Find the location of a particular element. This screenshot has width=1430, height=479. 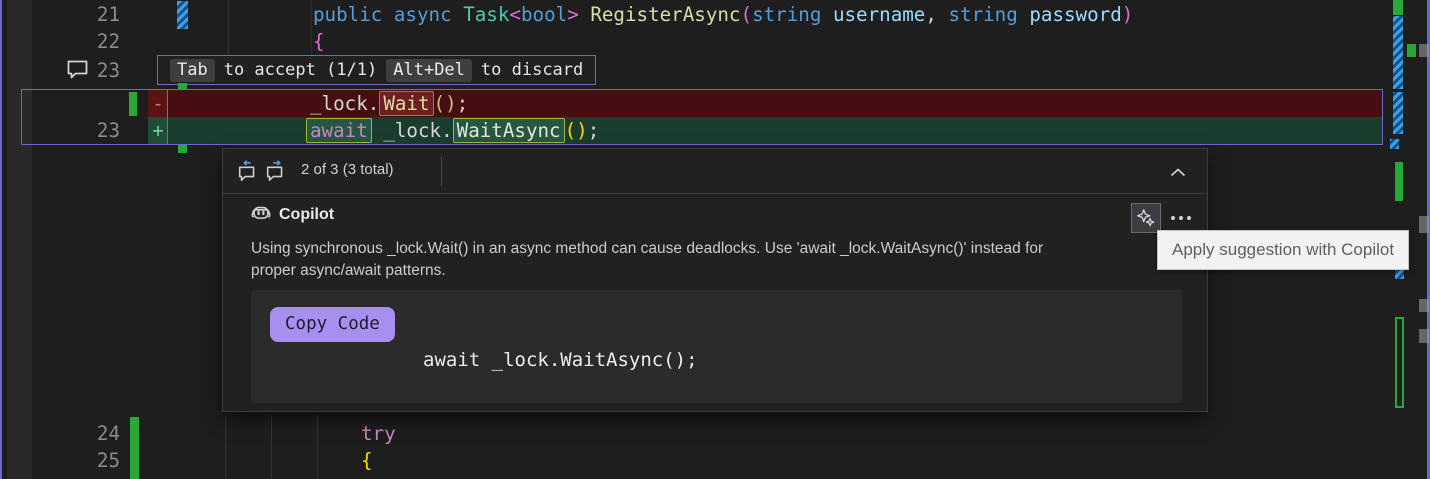

header-divider is located at coordinates (441, 171).